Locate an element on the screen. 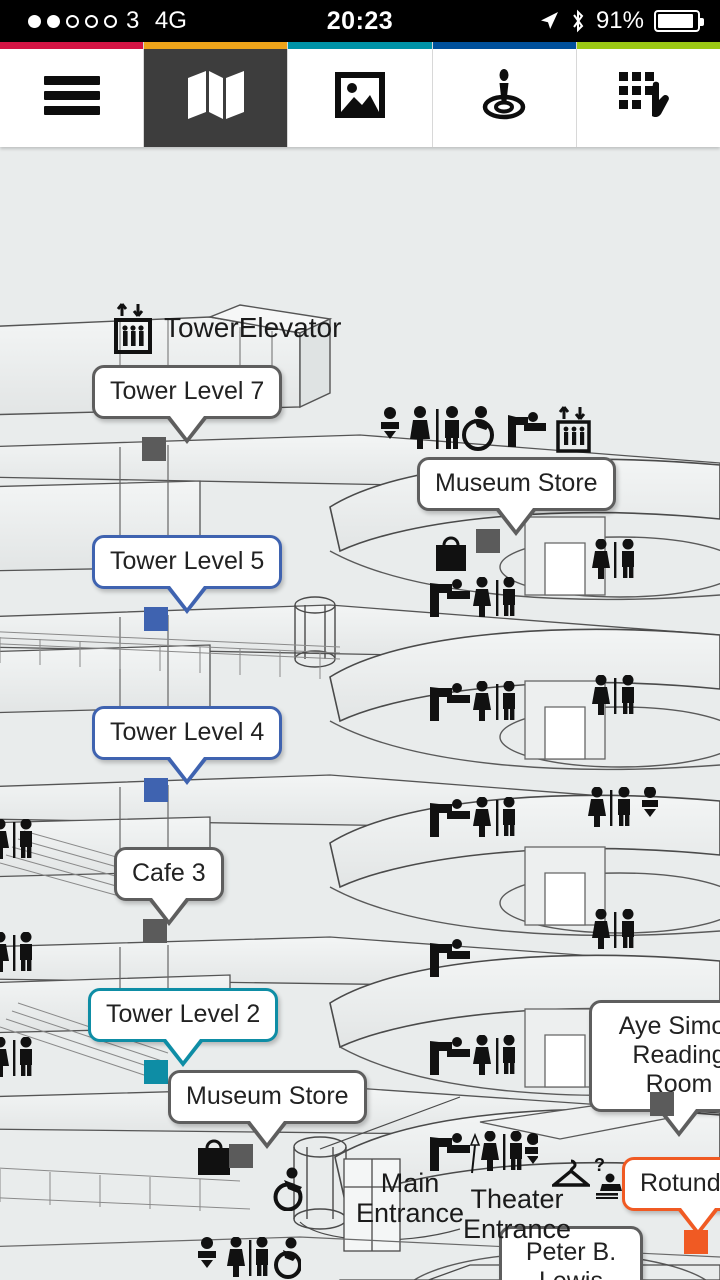  map-pin-tower-level-7: Tower Level 7 is located at coordinates (187, 404).